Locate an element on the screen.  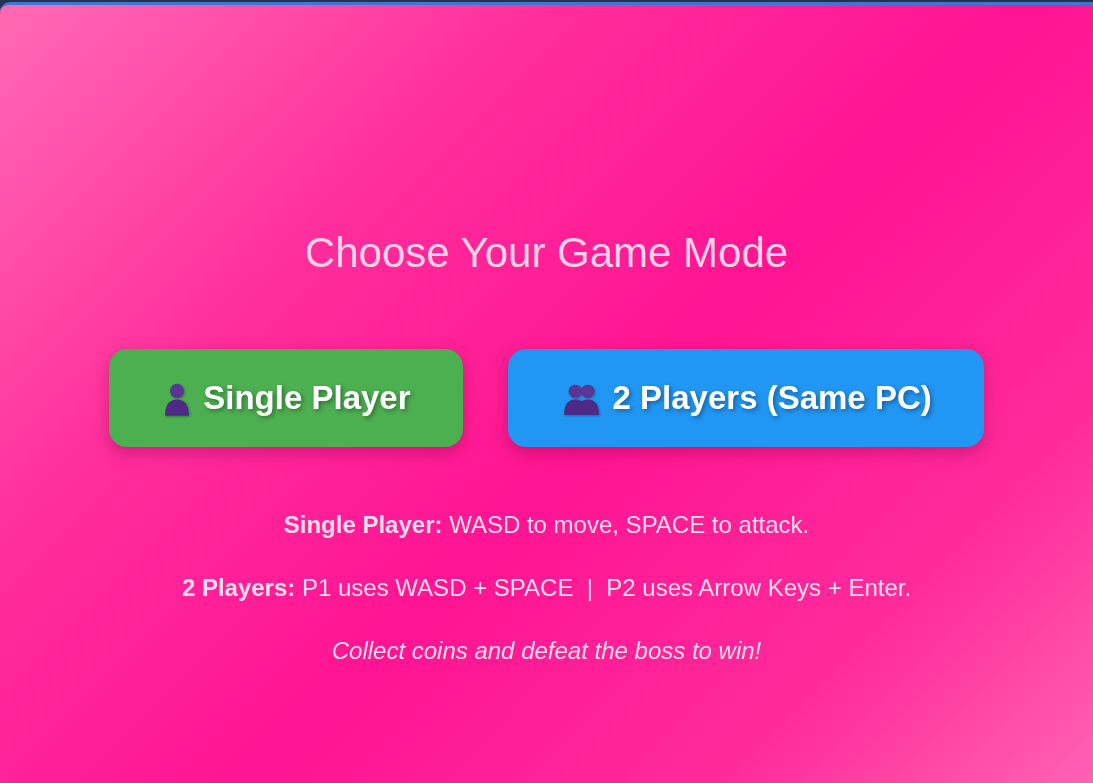
instruction-text: 2 Players: P1 uses WASD + SPACE | P2 uses Arrow Keys + Enter. is located at coordinates (546, 588).